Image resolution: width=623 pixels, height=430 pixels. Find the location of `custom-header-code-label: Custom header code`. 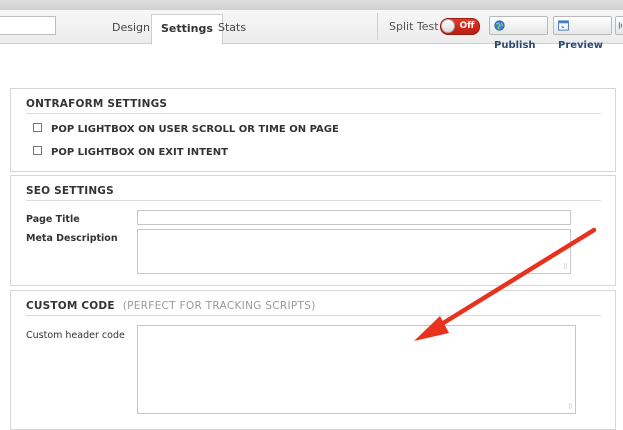

custom-header-code-label: Custom header code is located at coordinates (75, 335).